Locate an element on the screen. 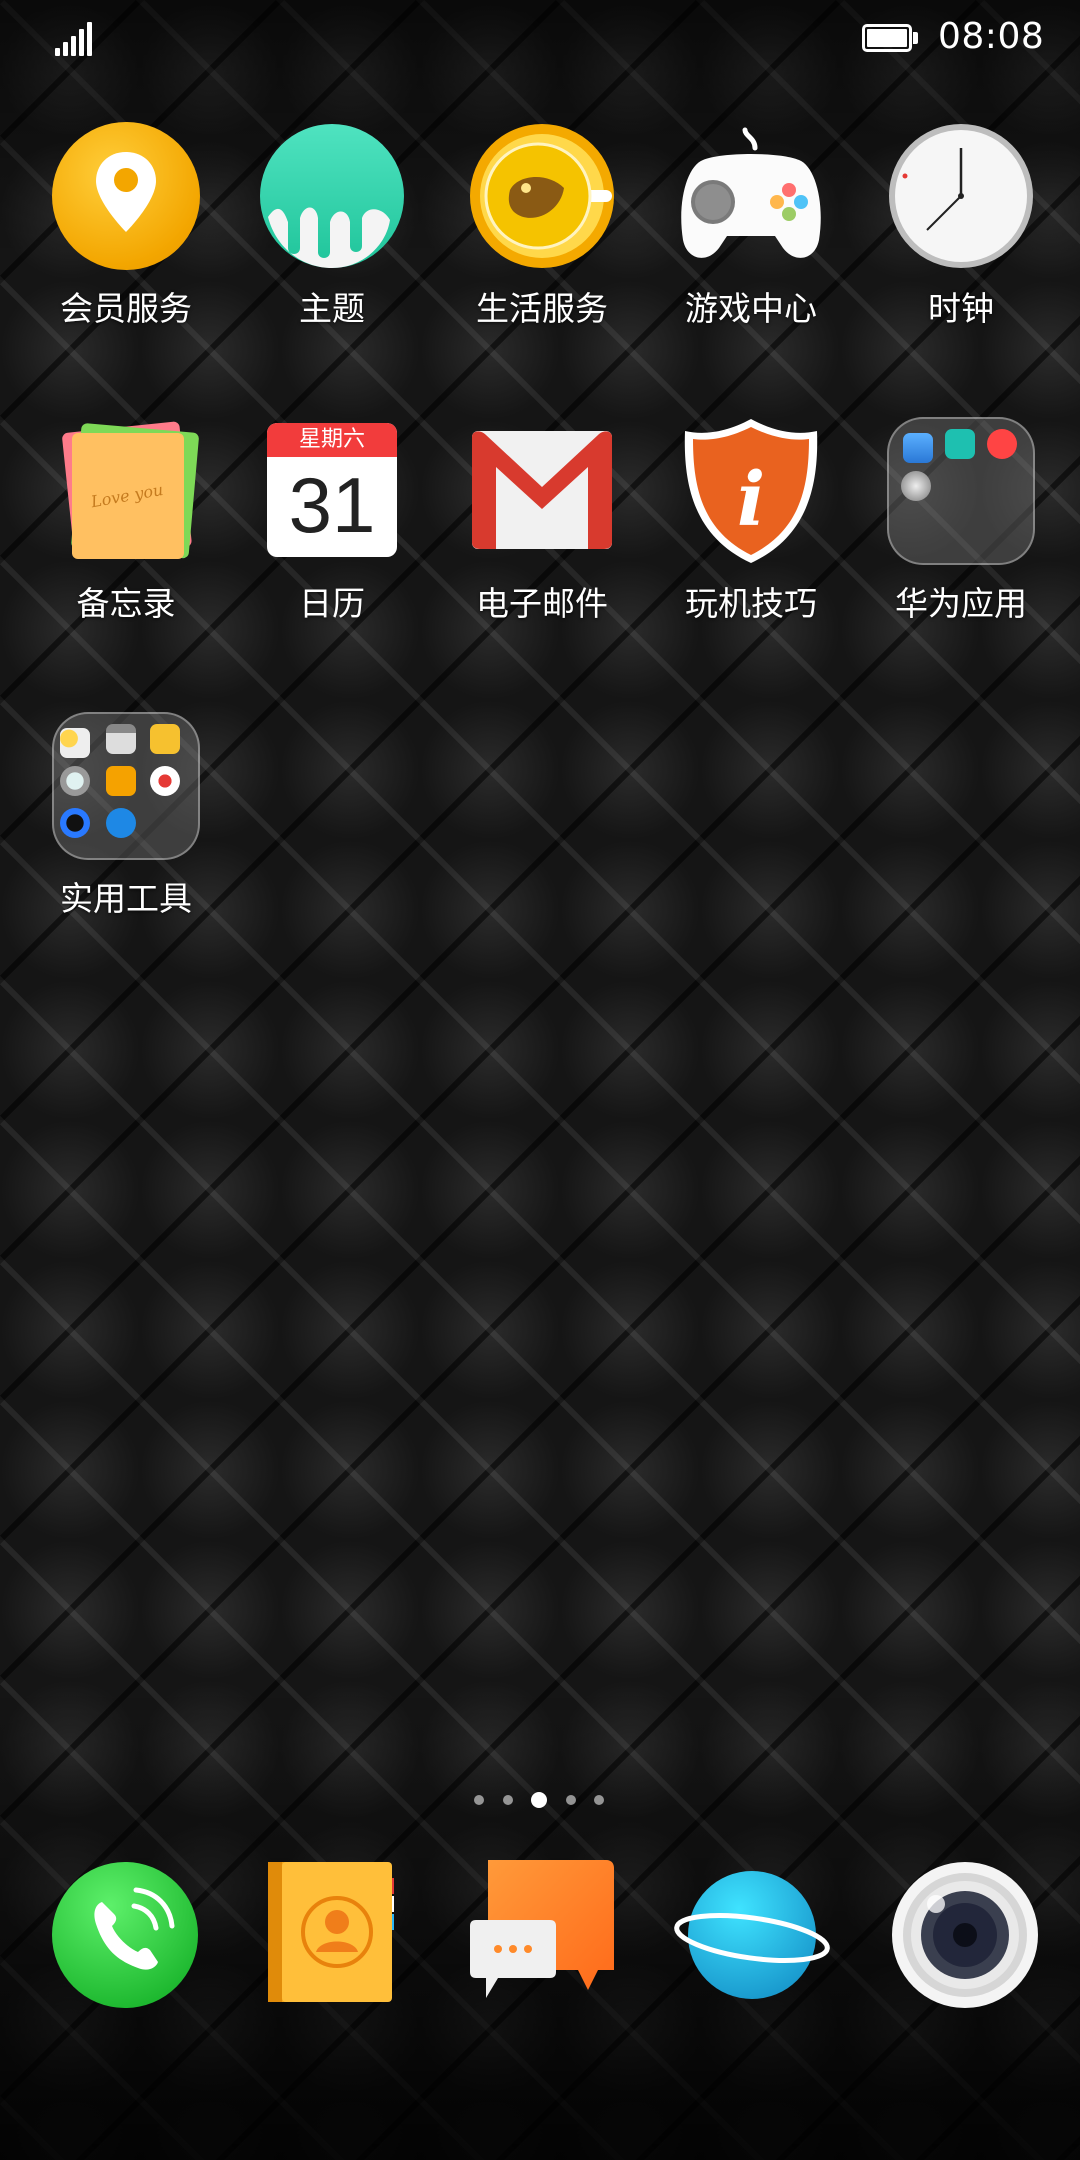  app-label: 生活服务 is located at coordinates (542, 308).